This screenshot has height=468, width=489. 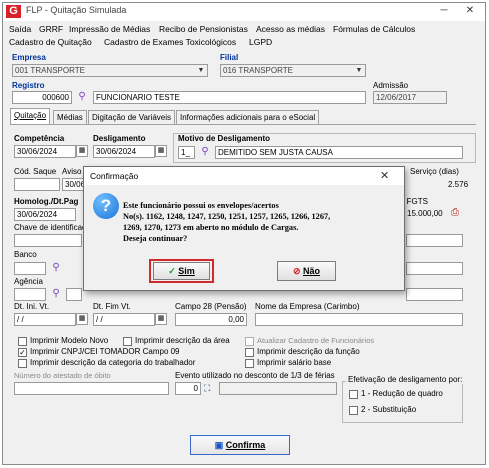 I want to click on substituicao-label: 2 - Substituição, so click(x=389, y=409).